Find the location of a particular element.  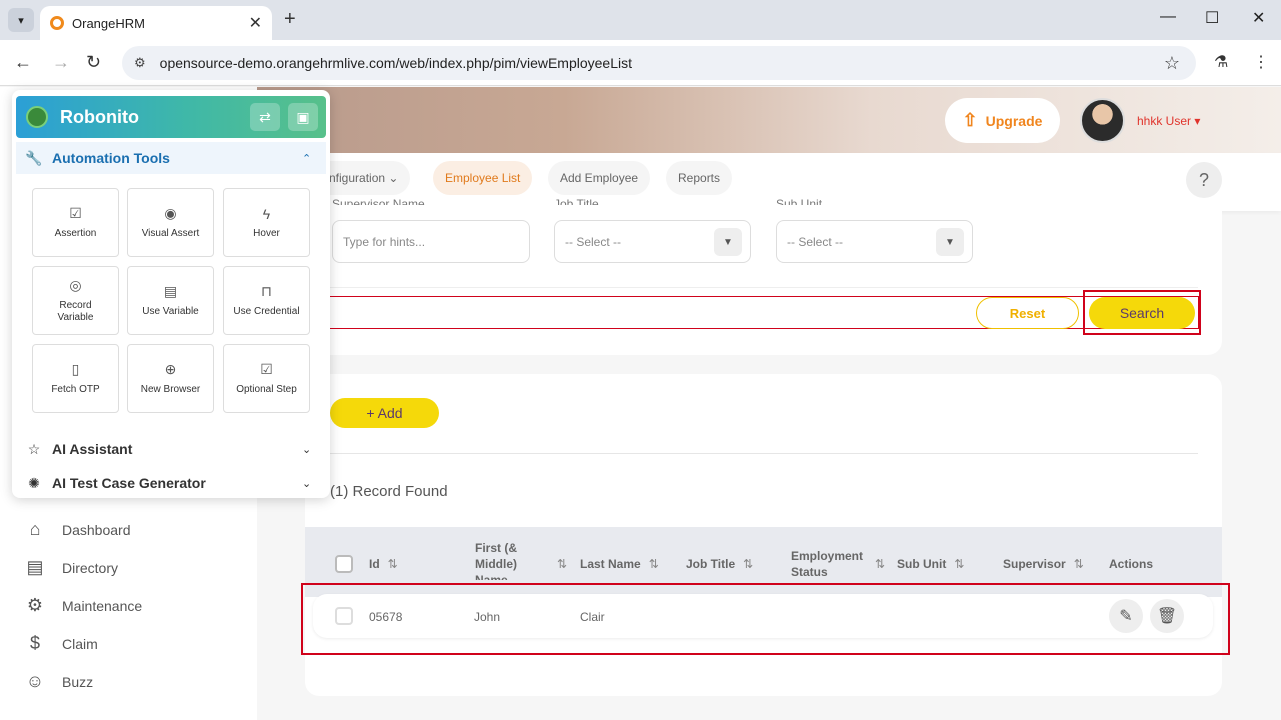

tool-record-variable: ◎ Record Variable is located at coordinates (75, 300).